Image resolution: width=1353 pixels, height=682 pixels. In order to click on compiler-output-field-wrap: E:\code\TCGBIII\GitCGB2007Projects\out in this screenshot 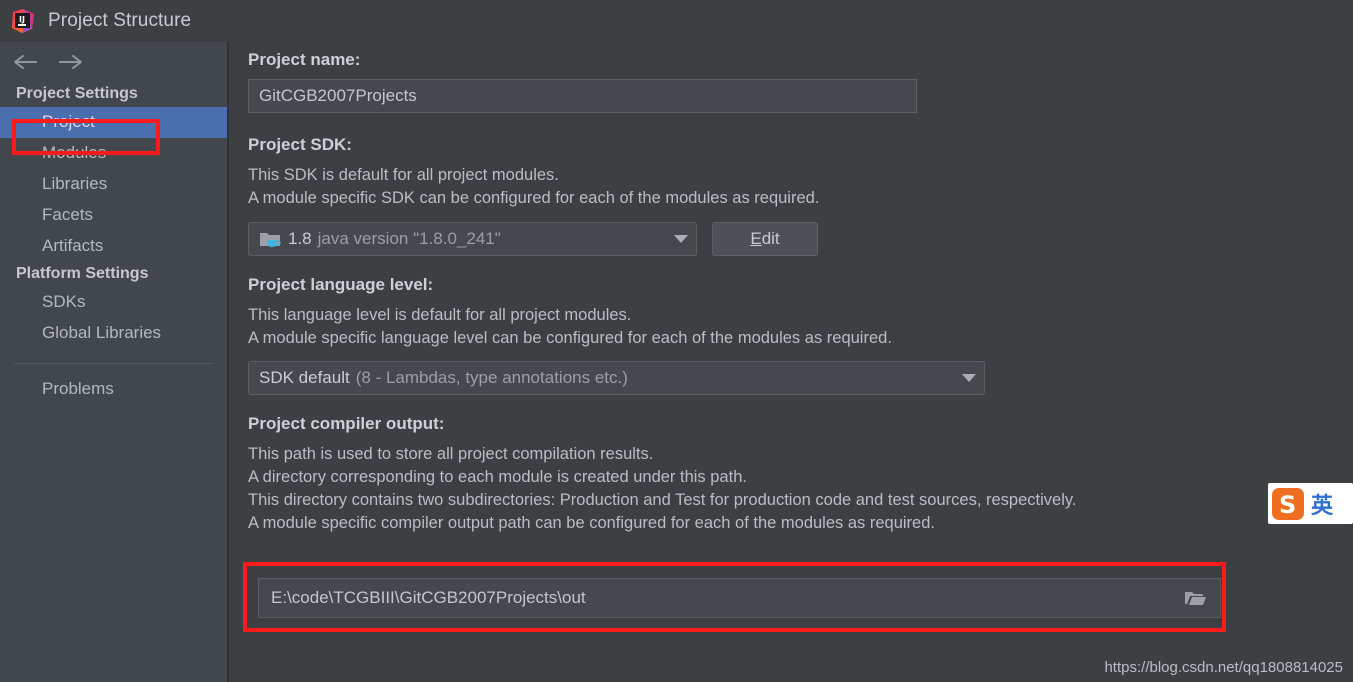, I will do `click(739, 598)`.